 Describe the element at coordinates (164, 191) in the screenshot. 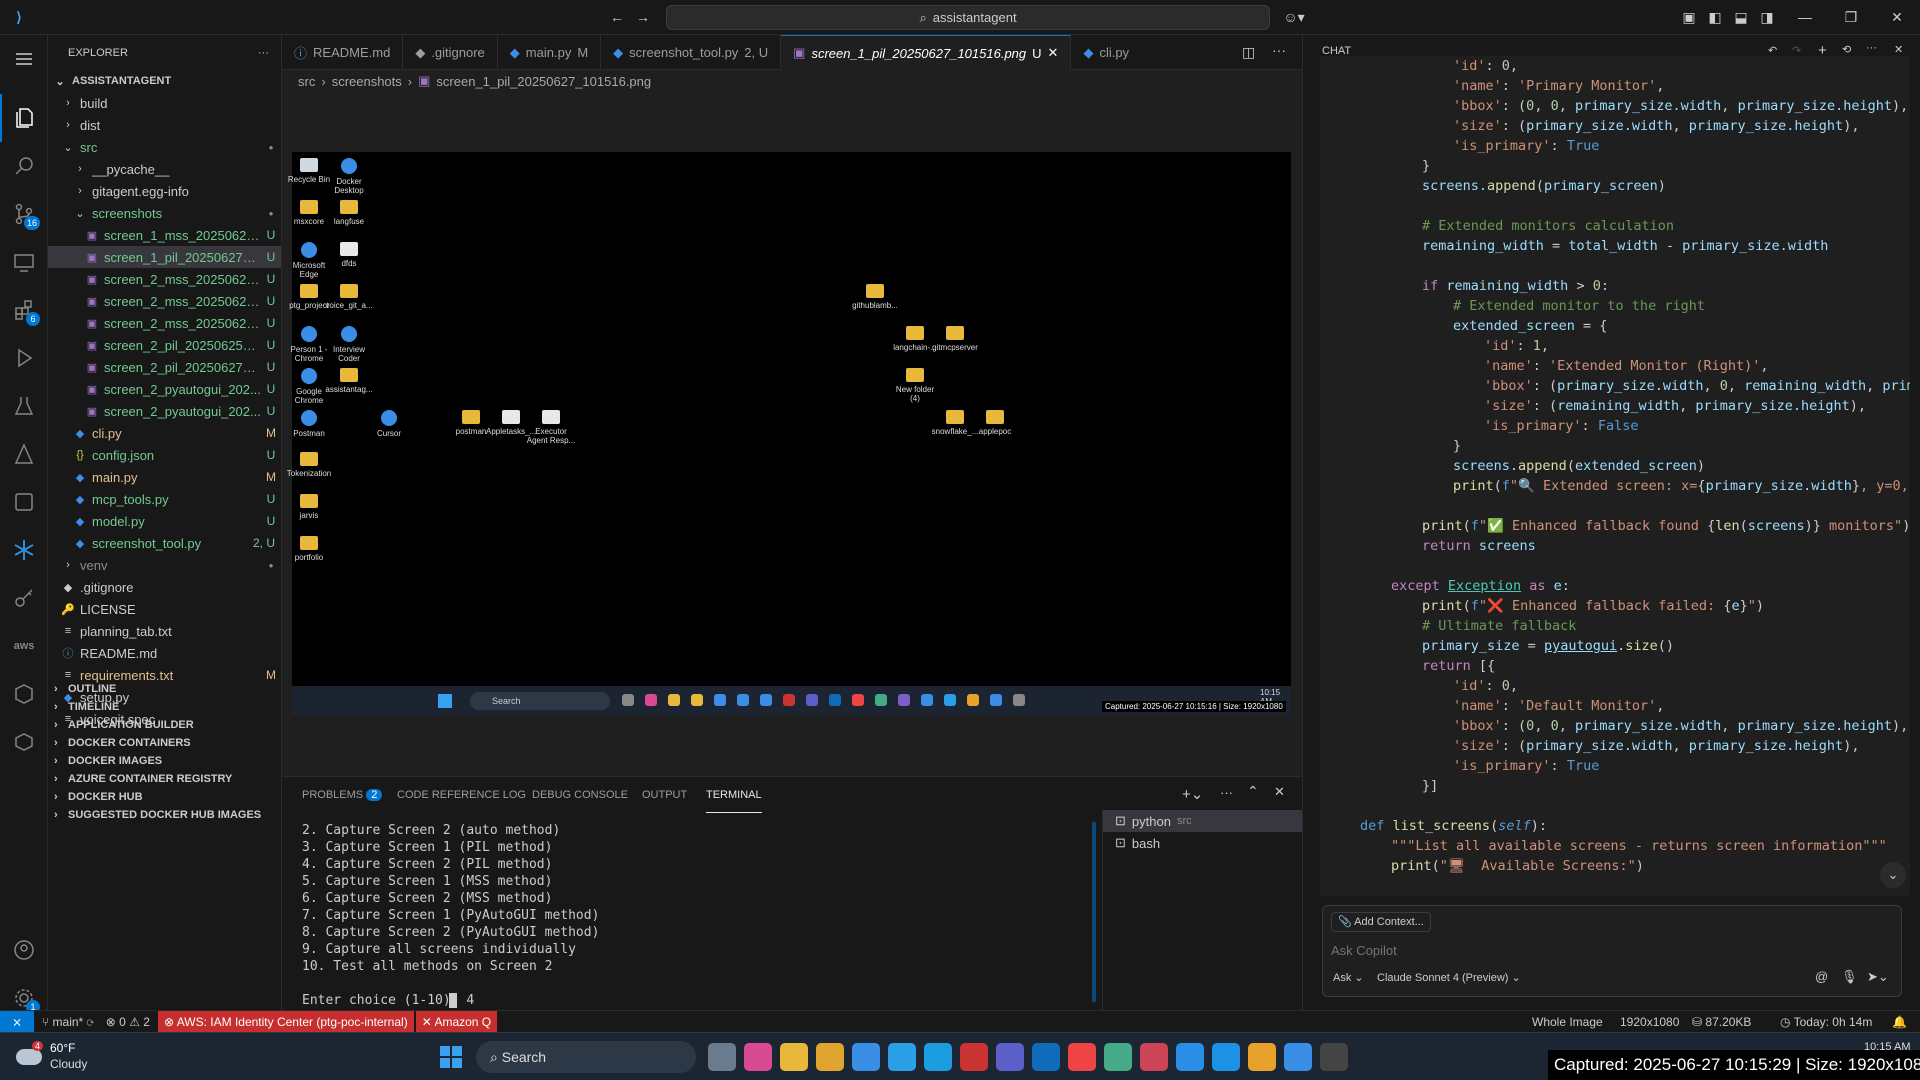

I see `file-tree-item: › gitagent.egg-info` at that location.